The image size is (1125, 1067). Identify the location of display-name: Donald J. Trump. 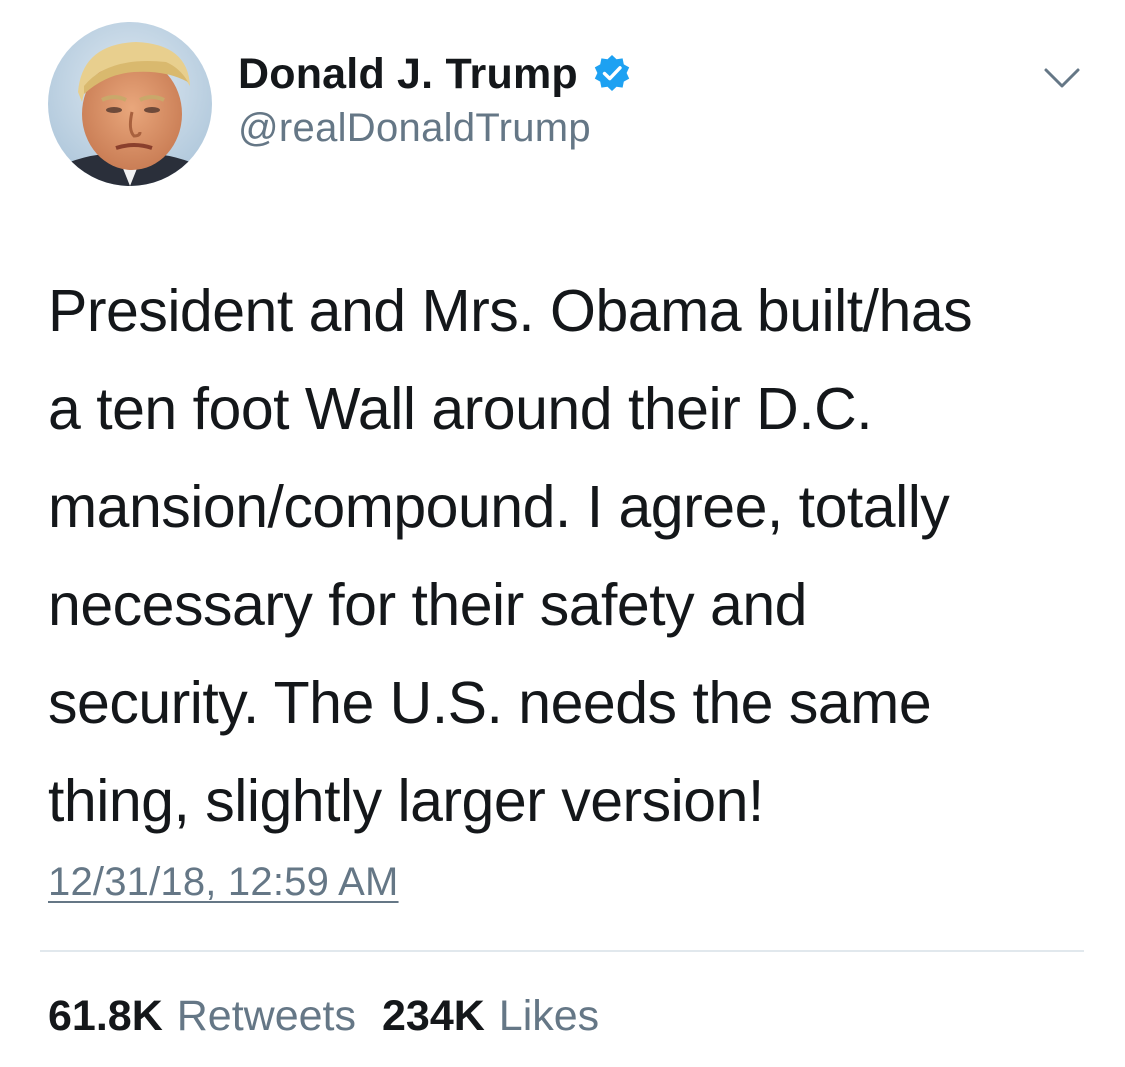
(408, 74).